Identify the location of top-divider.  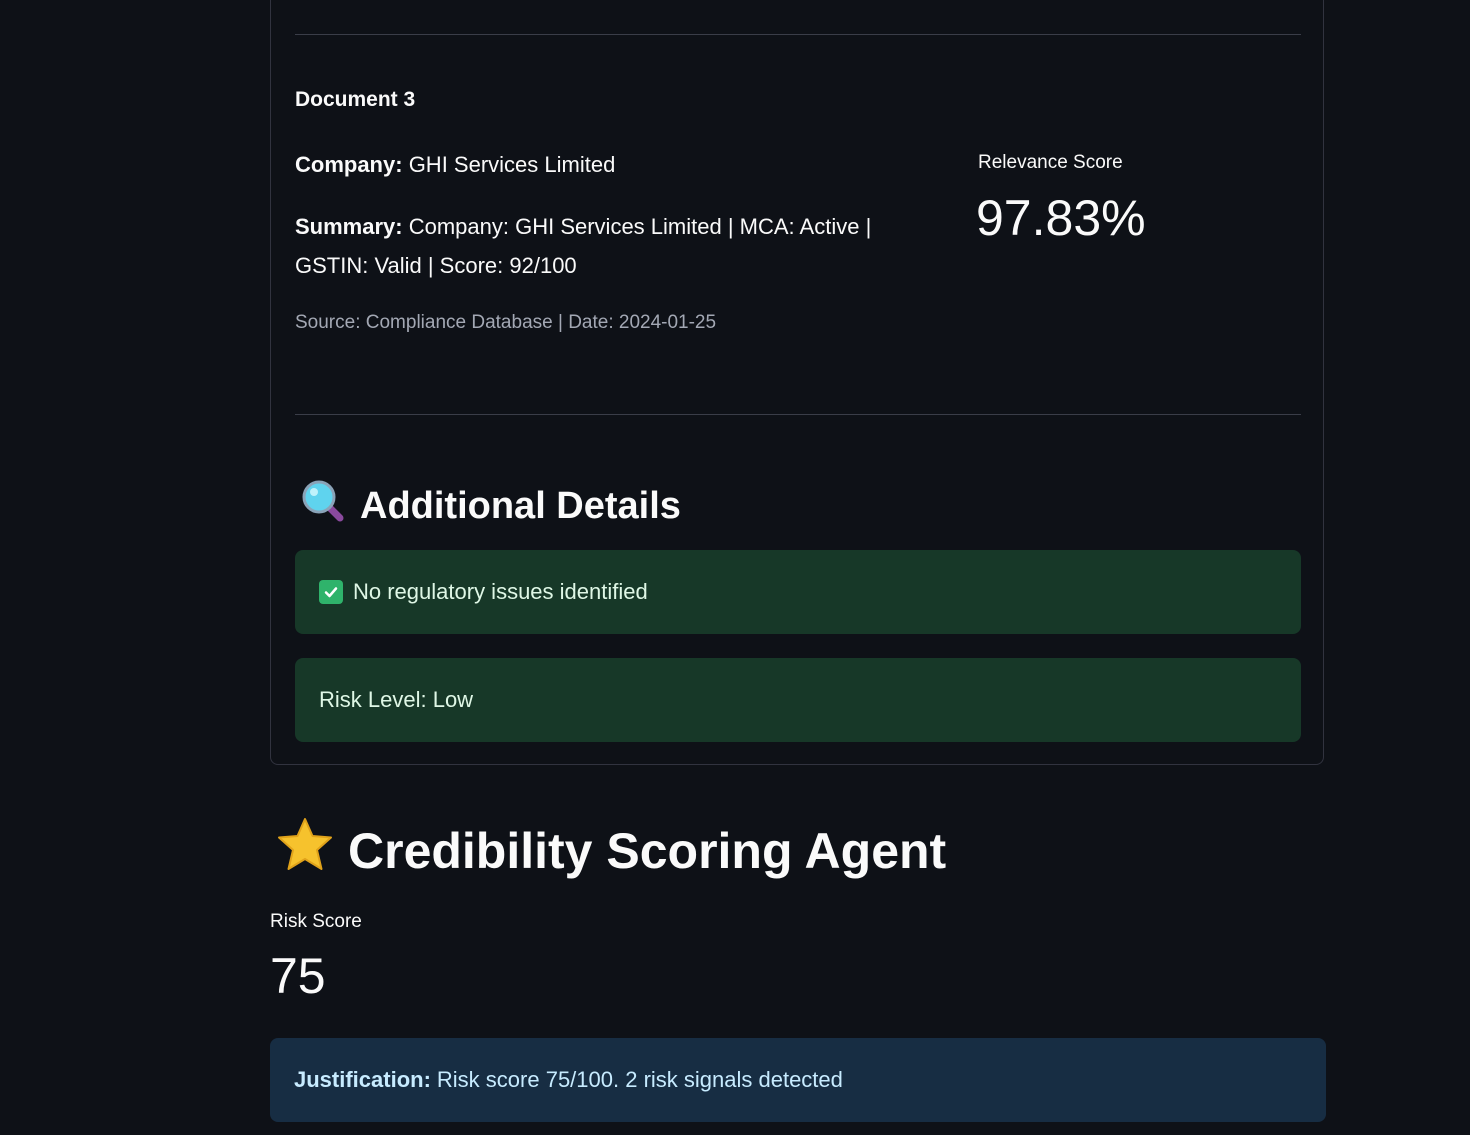
(798, 34).